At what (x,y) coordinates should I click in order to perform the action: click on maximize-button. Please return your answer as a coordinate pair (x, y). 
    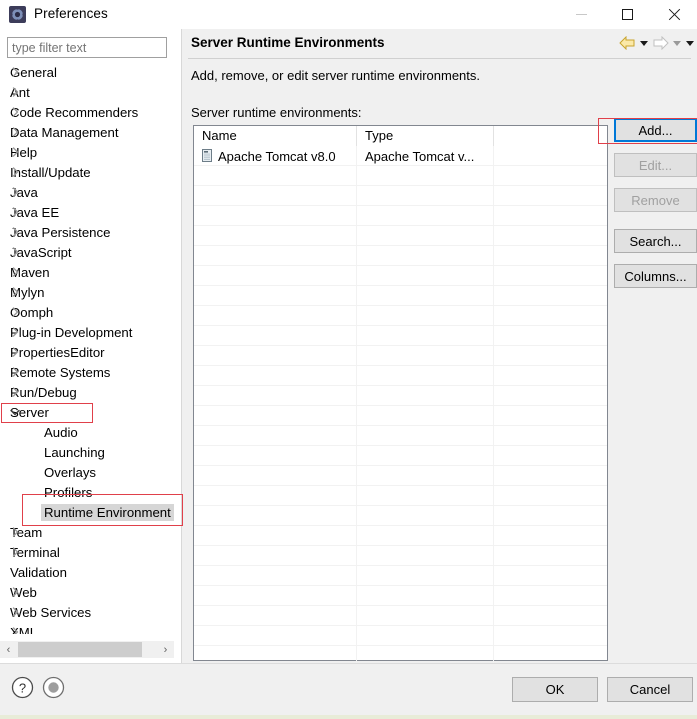
    Looking at the image, I should click on (627, 14).